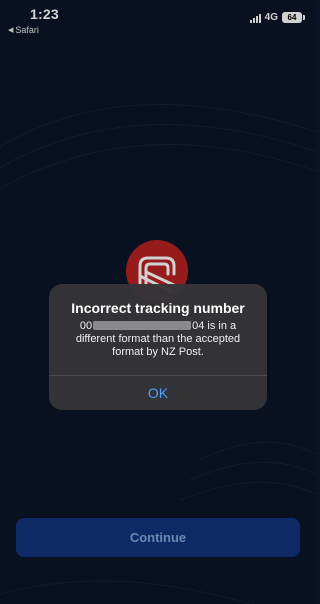 The width and height of the screenshot is (320, 604). What do you see at coordinates (86, 326) in the screenshot?
I see `tracking-prefix: 00` at bounding box center [86, 326].